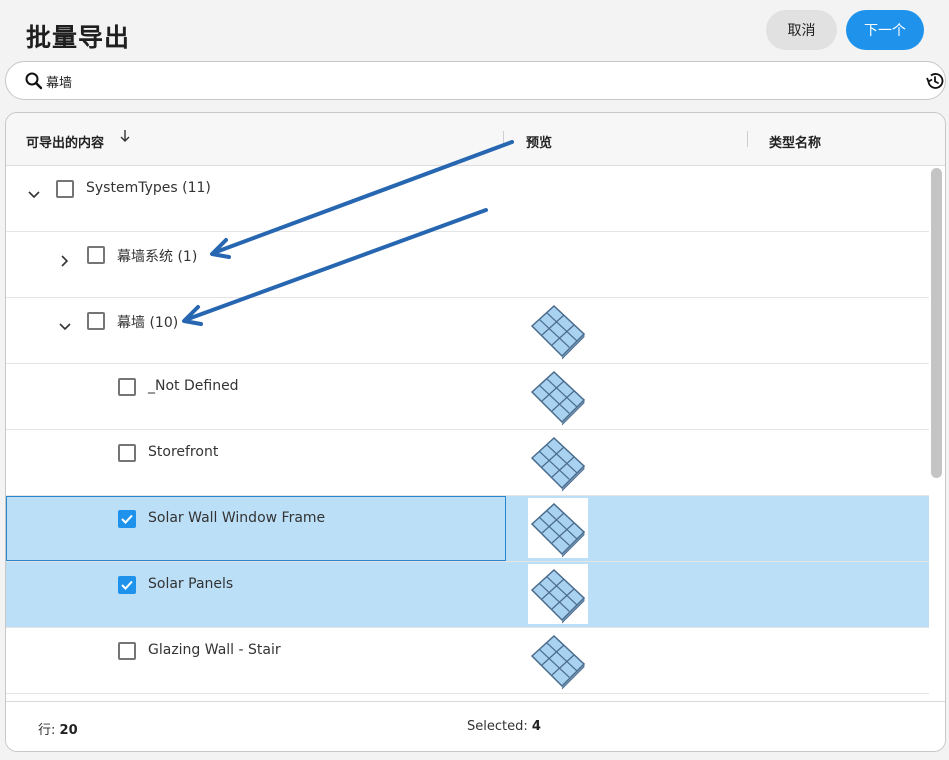  I want to click on table-row: SystemTypes (11), so click(467, 199).